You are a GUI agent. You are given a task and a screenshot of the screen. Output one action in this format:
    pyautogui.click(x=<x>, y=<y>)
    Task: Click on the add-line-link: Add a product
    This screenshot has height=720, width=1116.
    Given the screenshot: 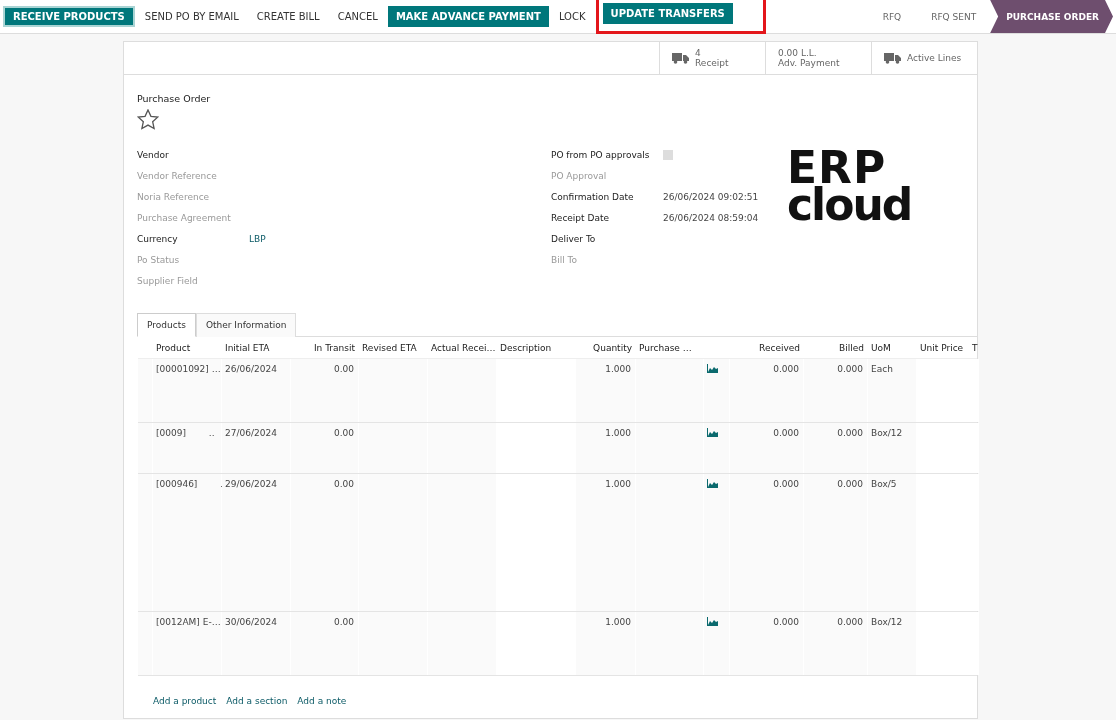 What is the action you would take?
    pyautogui.click(x=185, y=701)
    